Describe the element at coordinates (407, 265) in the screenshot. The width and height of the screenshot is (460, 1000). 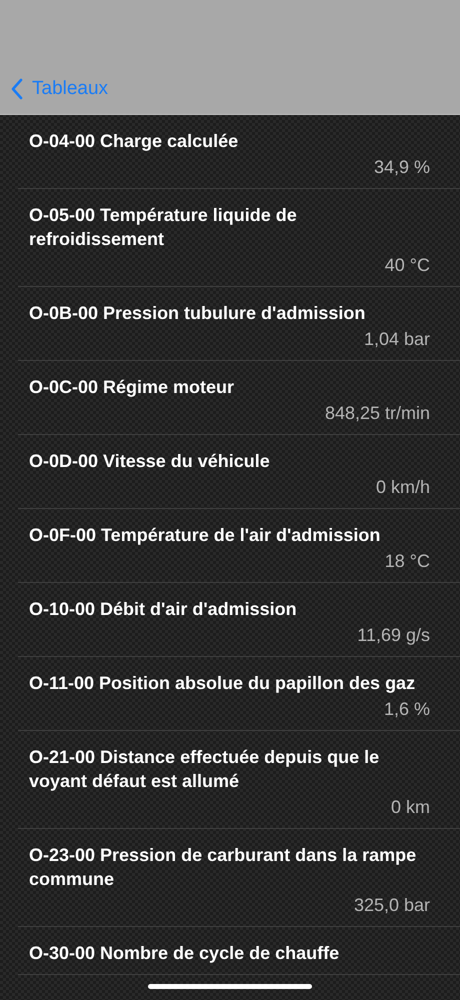
I see `parameter-value: 40 °C` at that location.